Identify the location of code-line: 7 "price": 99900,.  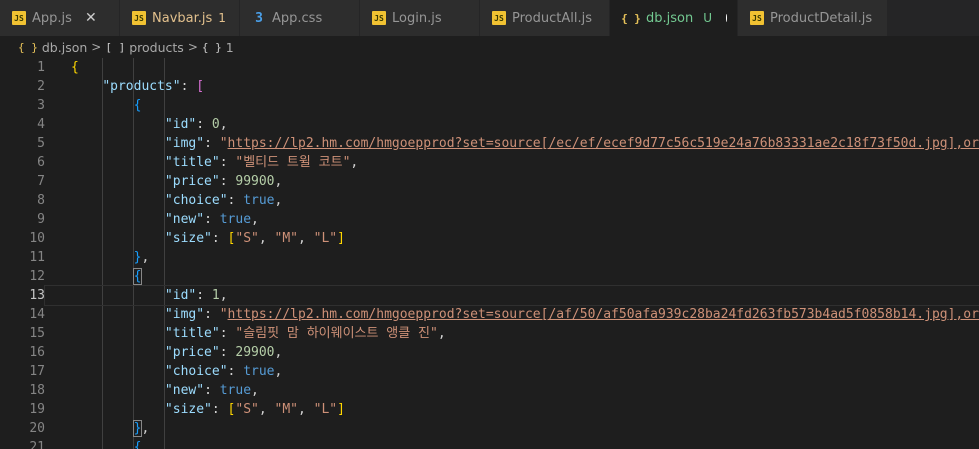
(489, 181).